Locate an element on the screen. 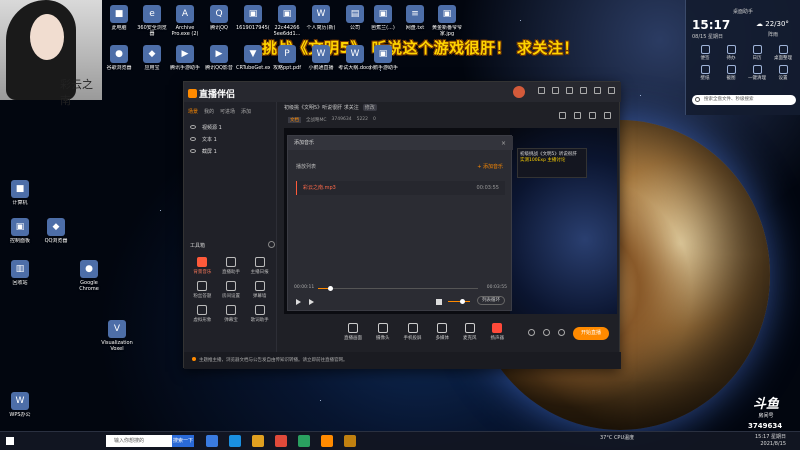 This screenshot has height=450, width=800. sidebar-tab: 可进场 is located at coordinates (227, 111).